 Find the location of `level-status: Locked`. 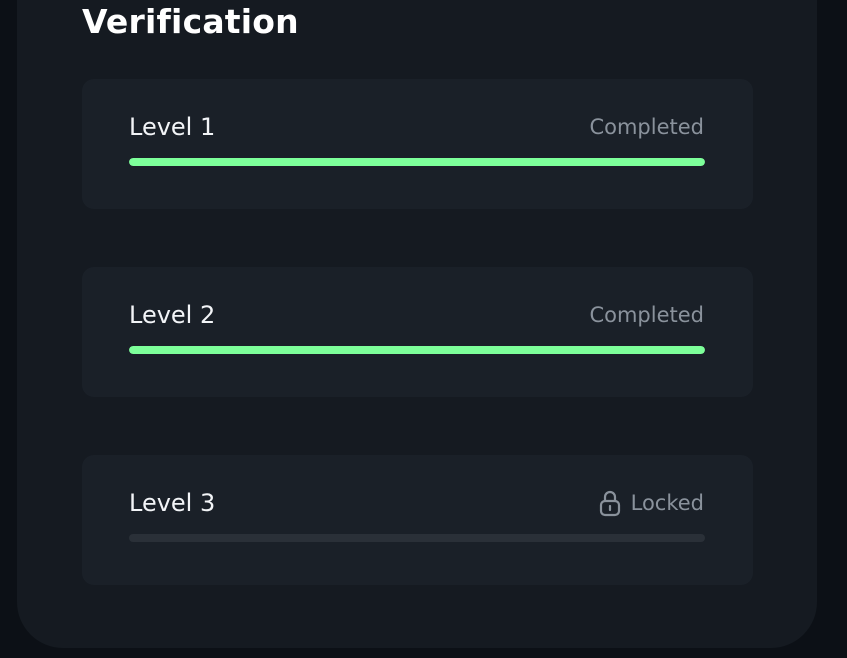

level-status: Locked is located at coordinates (651, 503).